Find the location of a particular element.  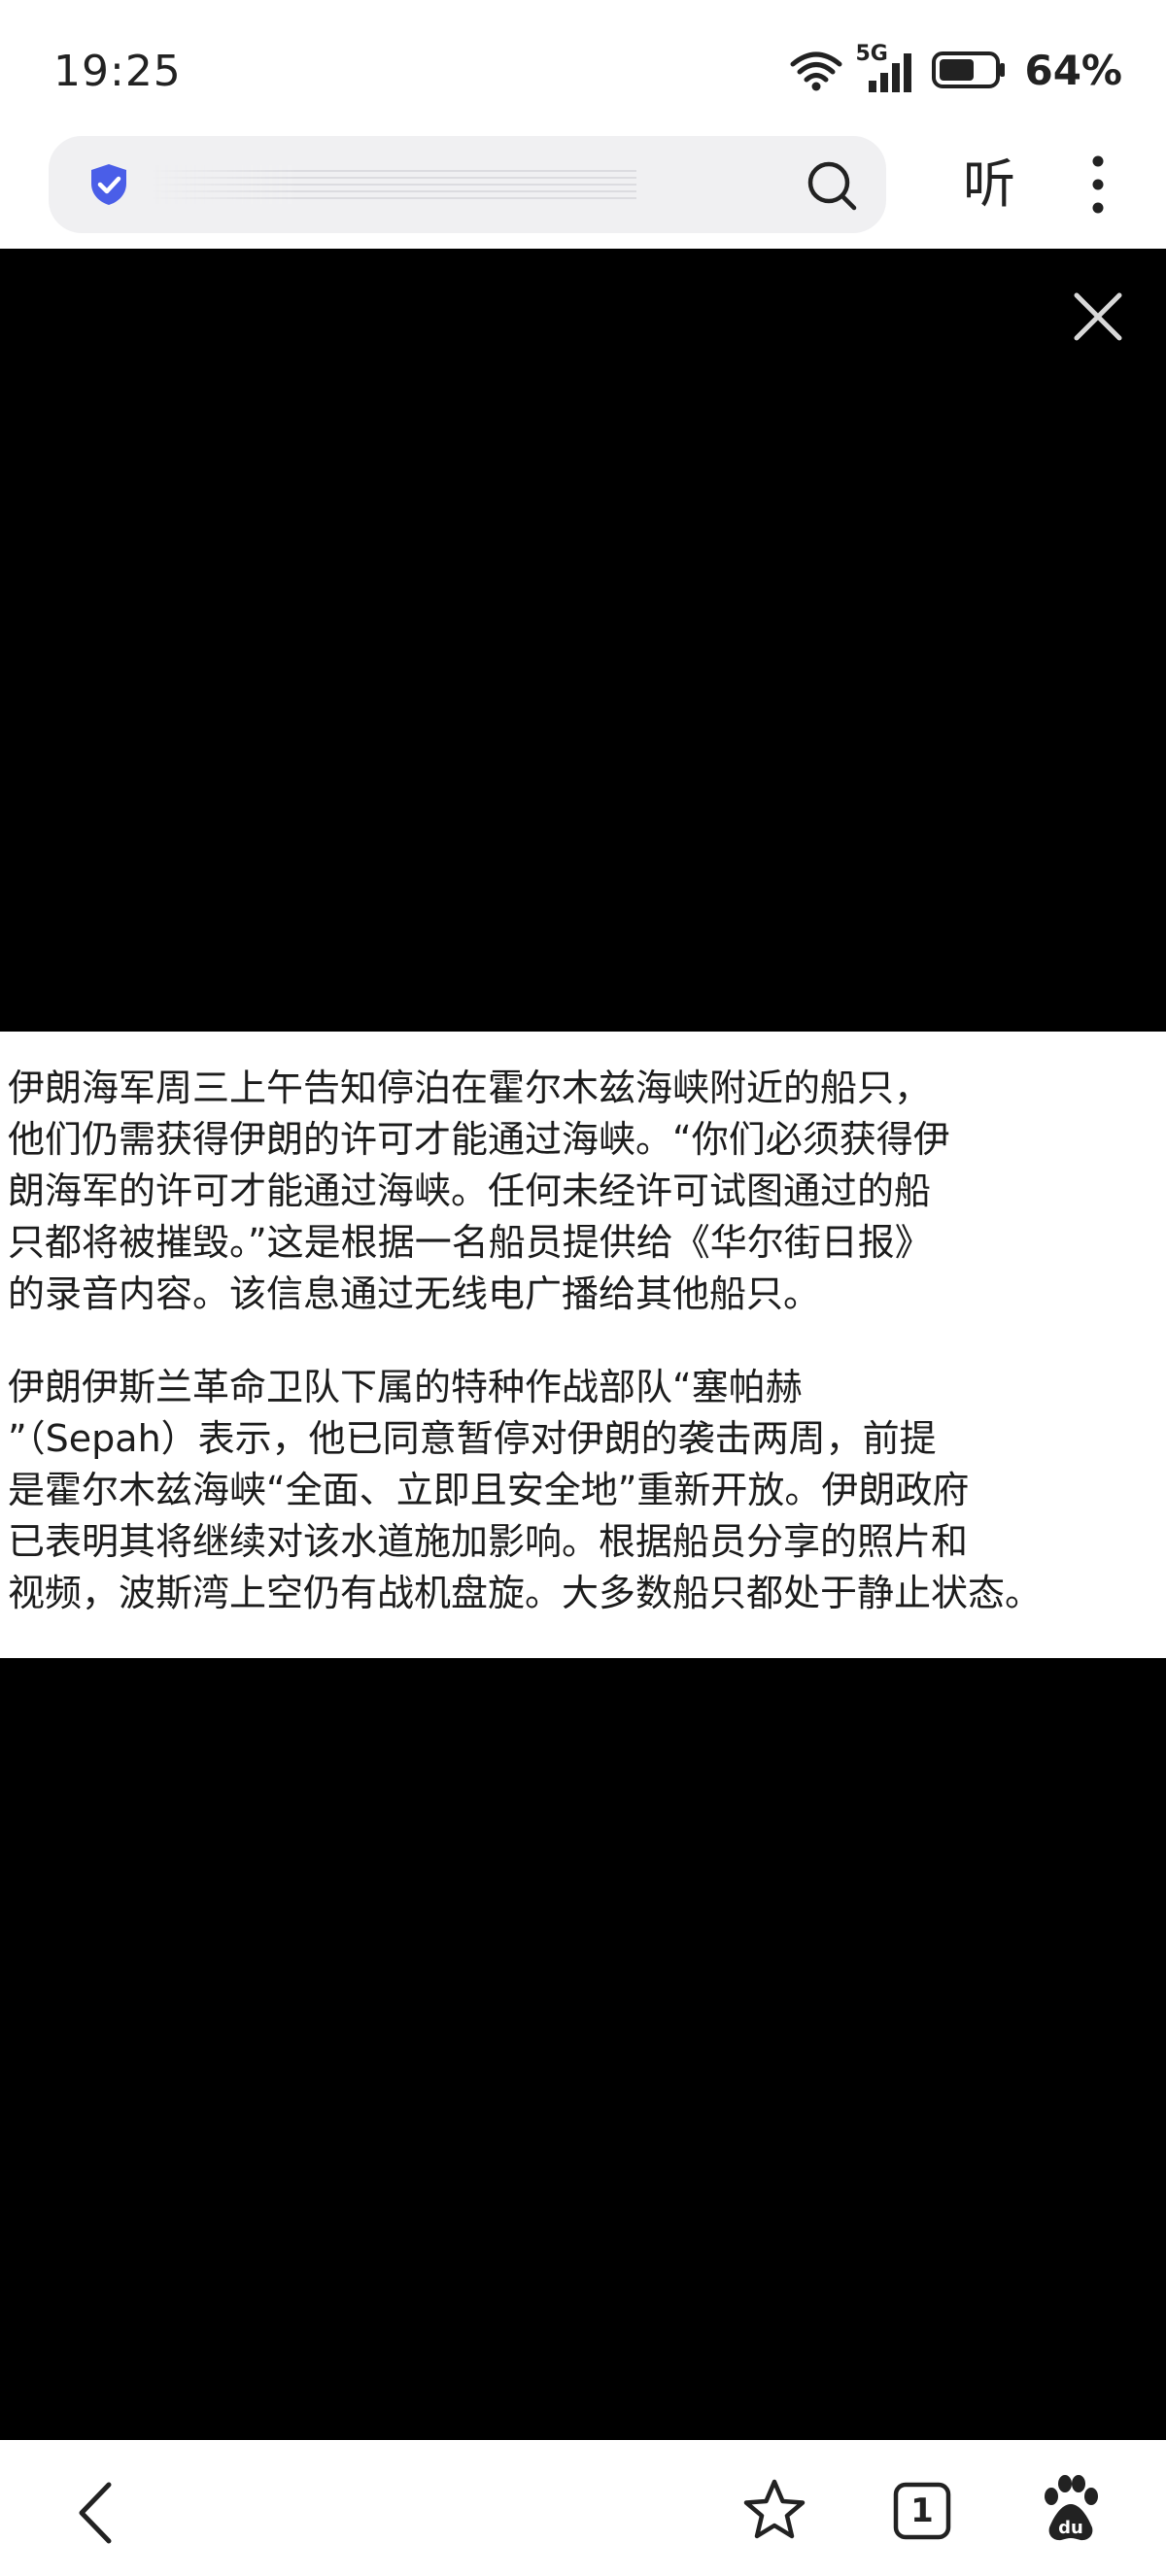

status-indicators: 5G 64% is located at coordinates (955, 70).